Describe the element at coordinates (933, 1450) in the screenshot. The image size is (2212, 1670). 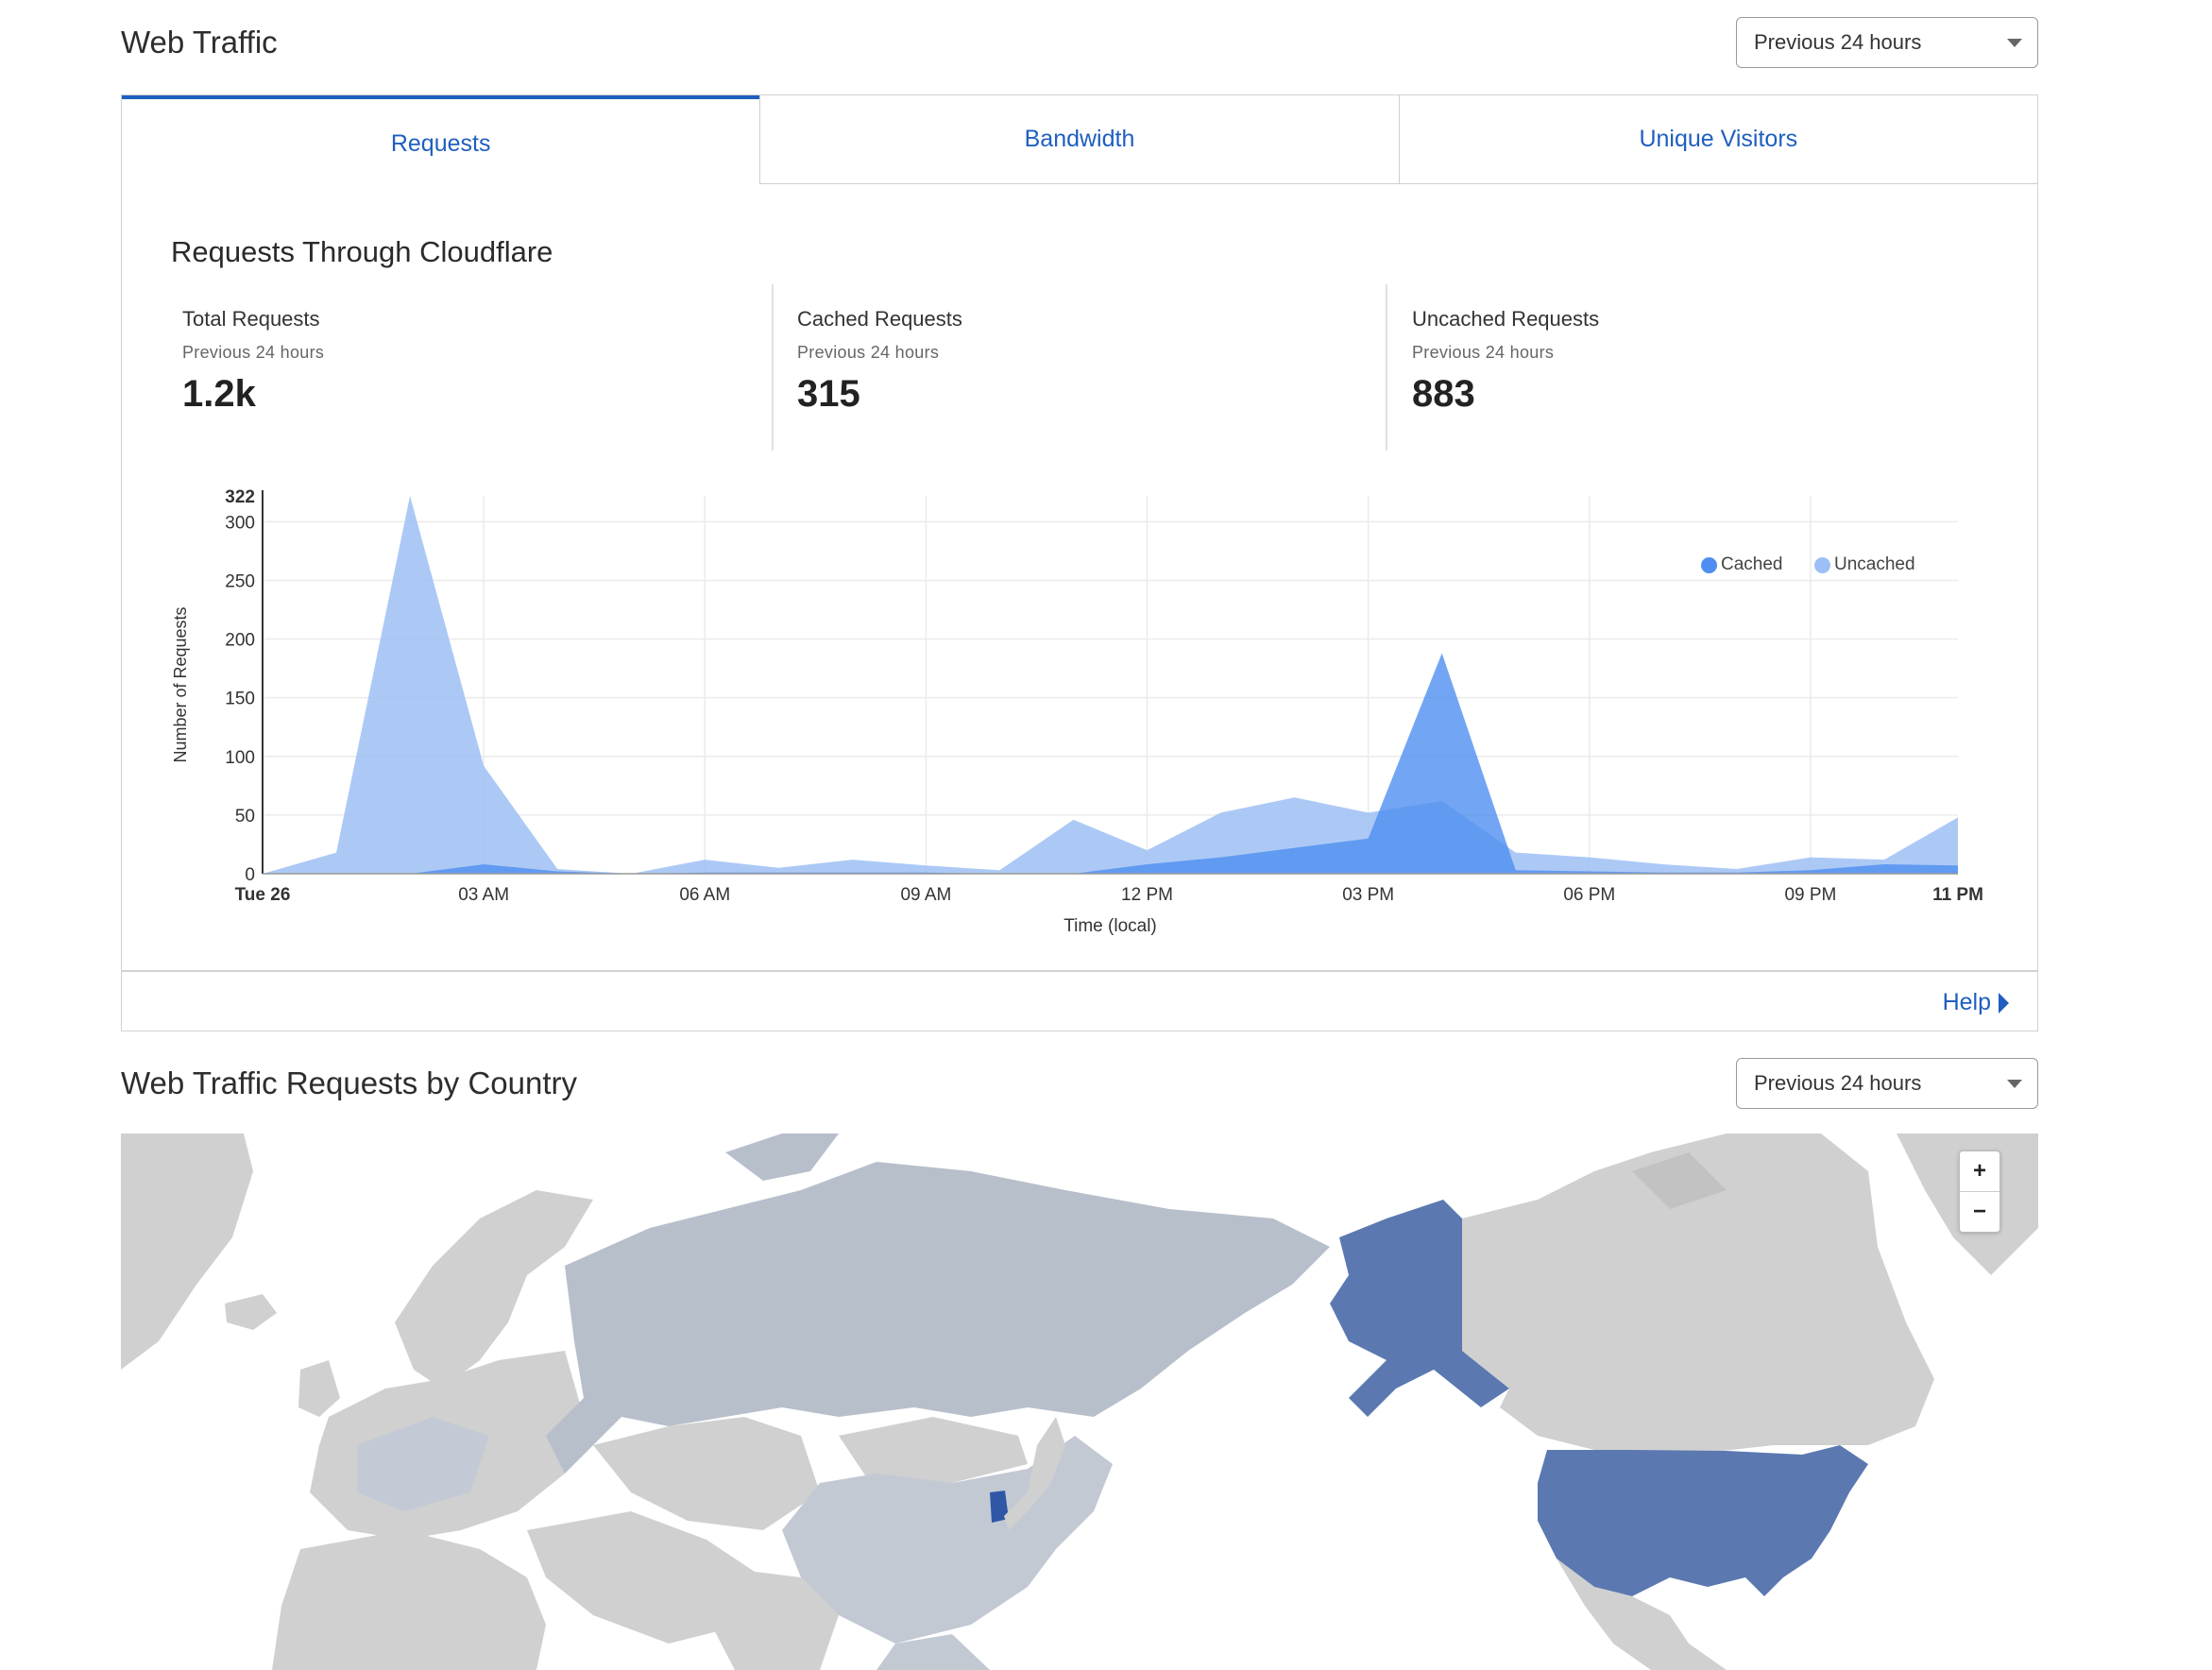
I see `mongolia` at that location.